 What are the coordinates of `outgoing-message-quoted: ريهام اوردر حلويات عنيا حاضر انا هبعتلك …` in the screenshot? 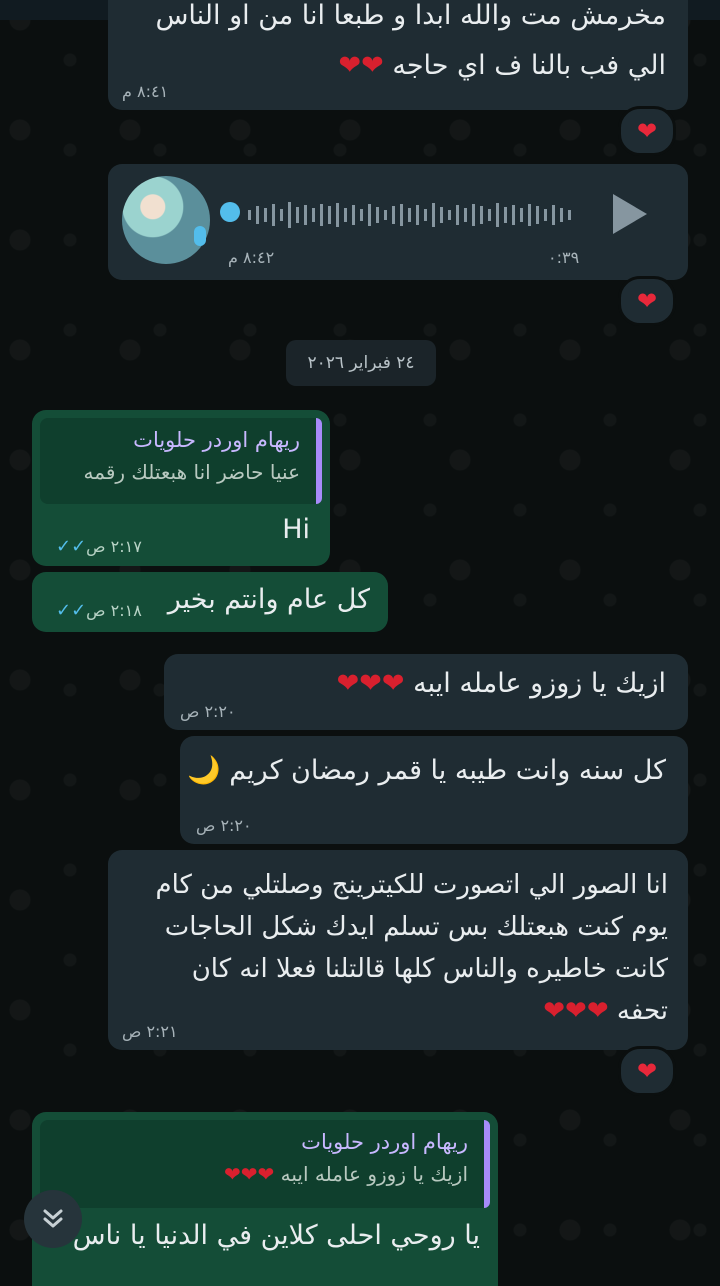 It's located at (181, 488).